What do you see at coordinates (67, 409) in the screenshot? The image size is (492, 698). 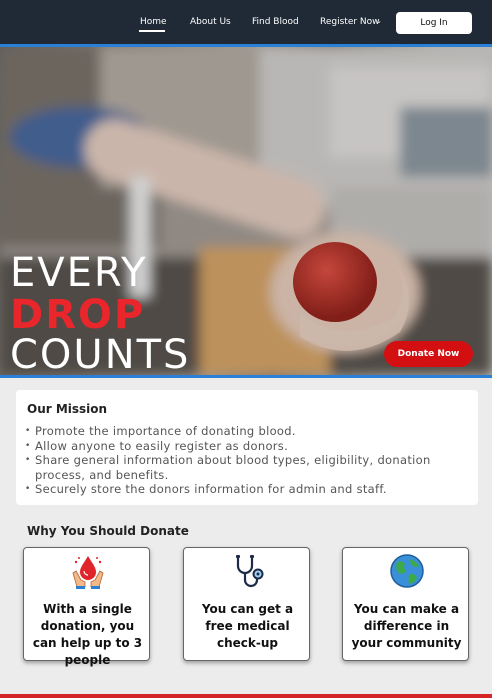 I see `mission-title: Our Mission` at bounding box center [67, 409].